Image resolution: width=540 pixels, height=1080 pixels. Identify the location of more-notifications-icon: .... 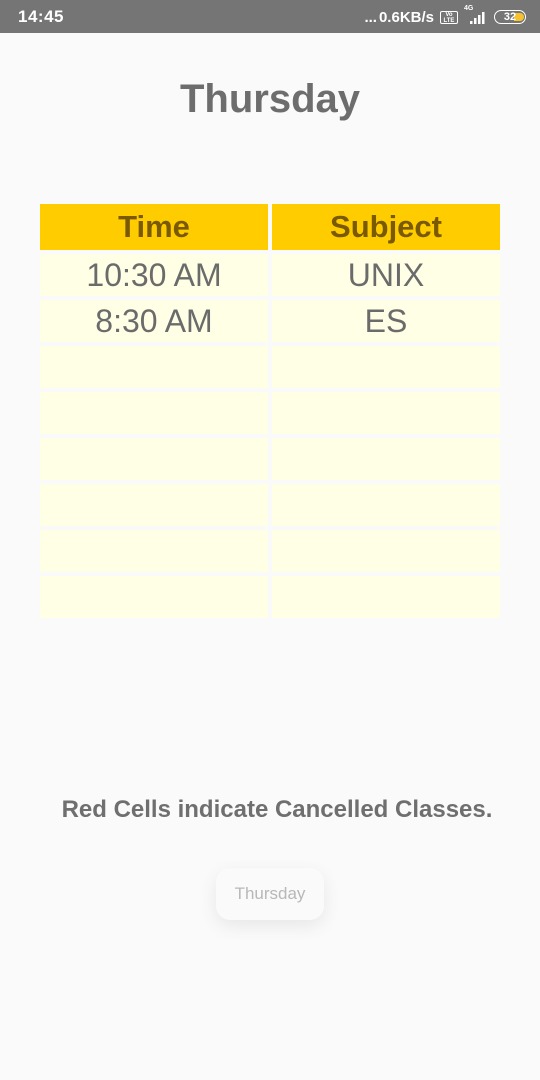
(370, 17).